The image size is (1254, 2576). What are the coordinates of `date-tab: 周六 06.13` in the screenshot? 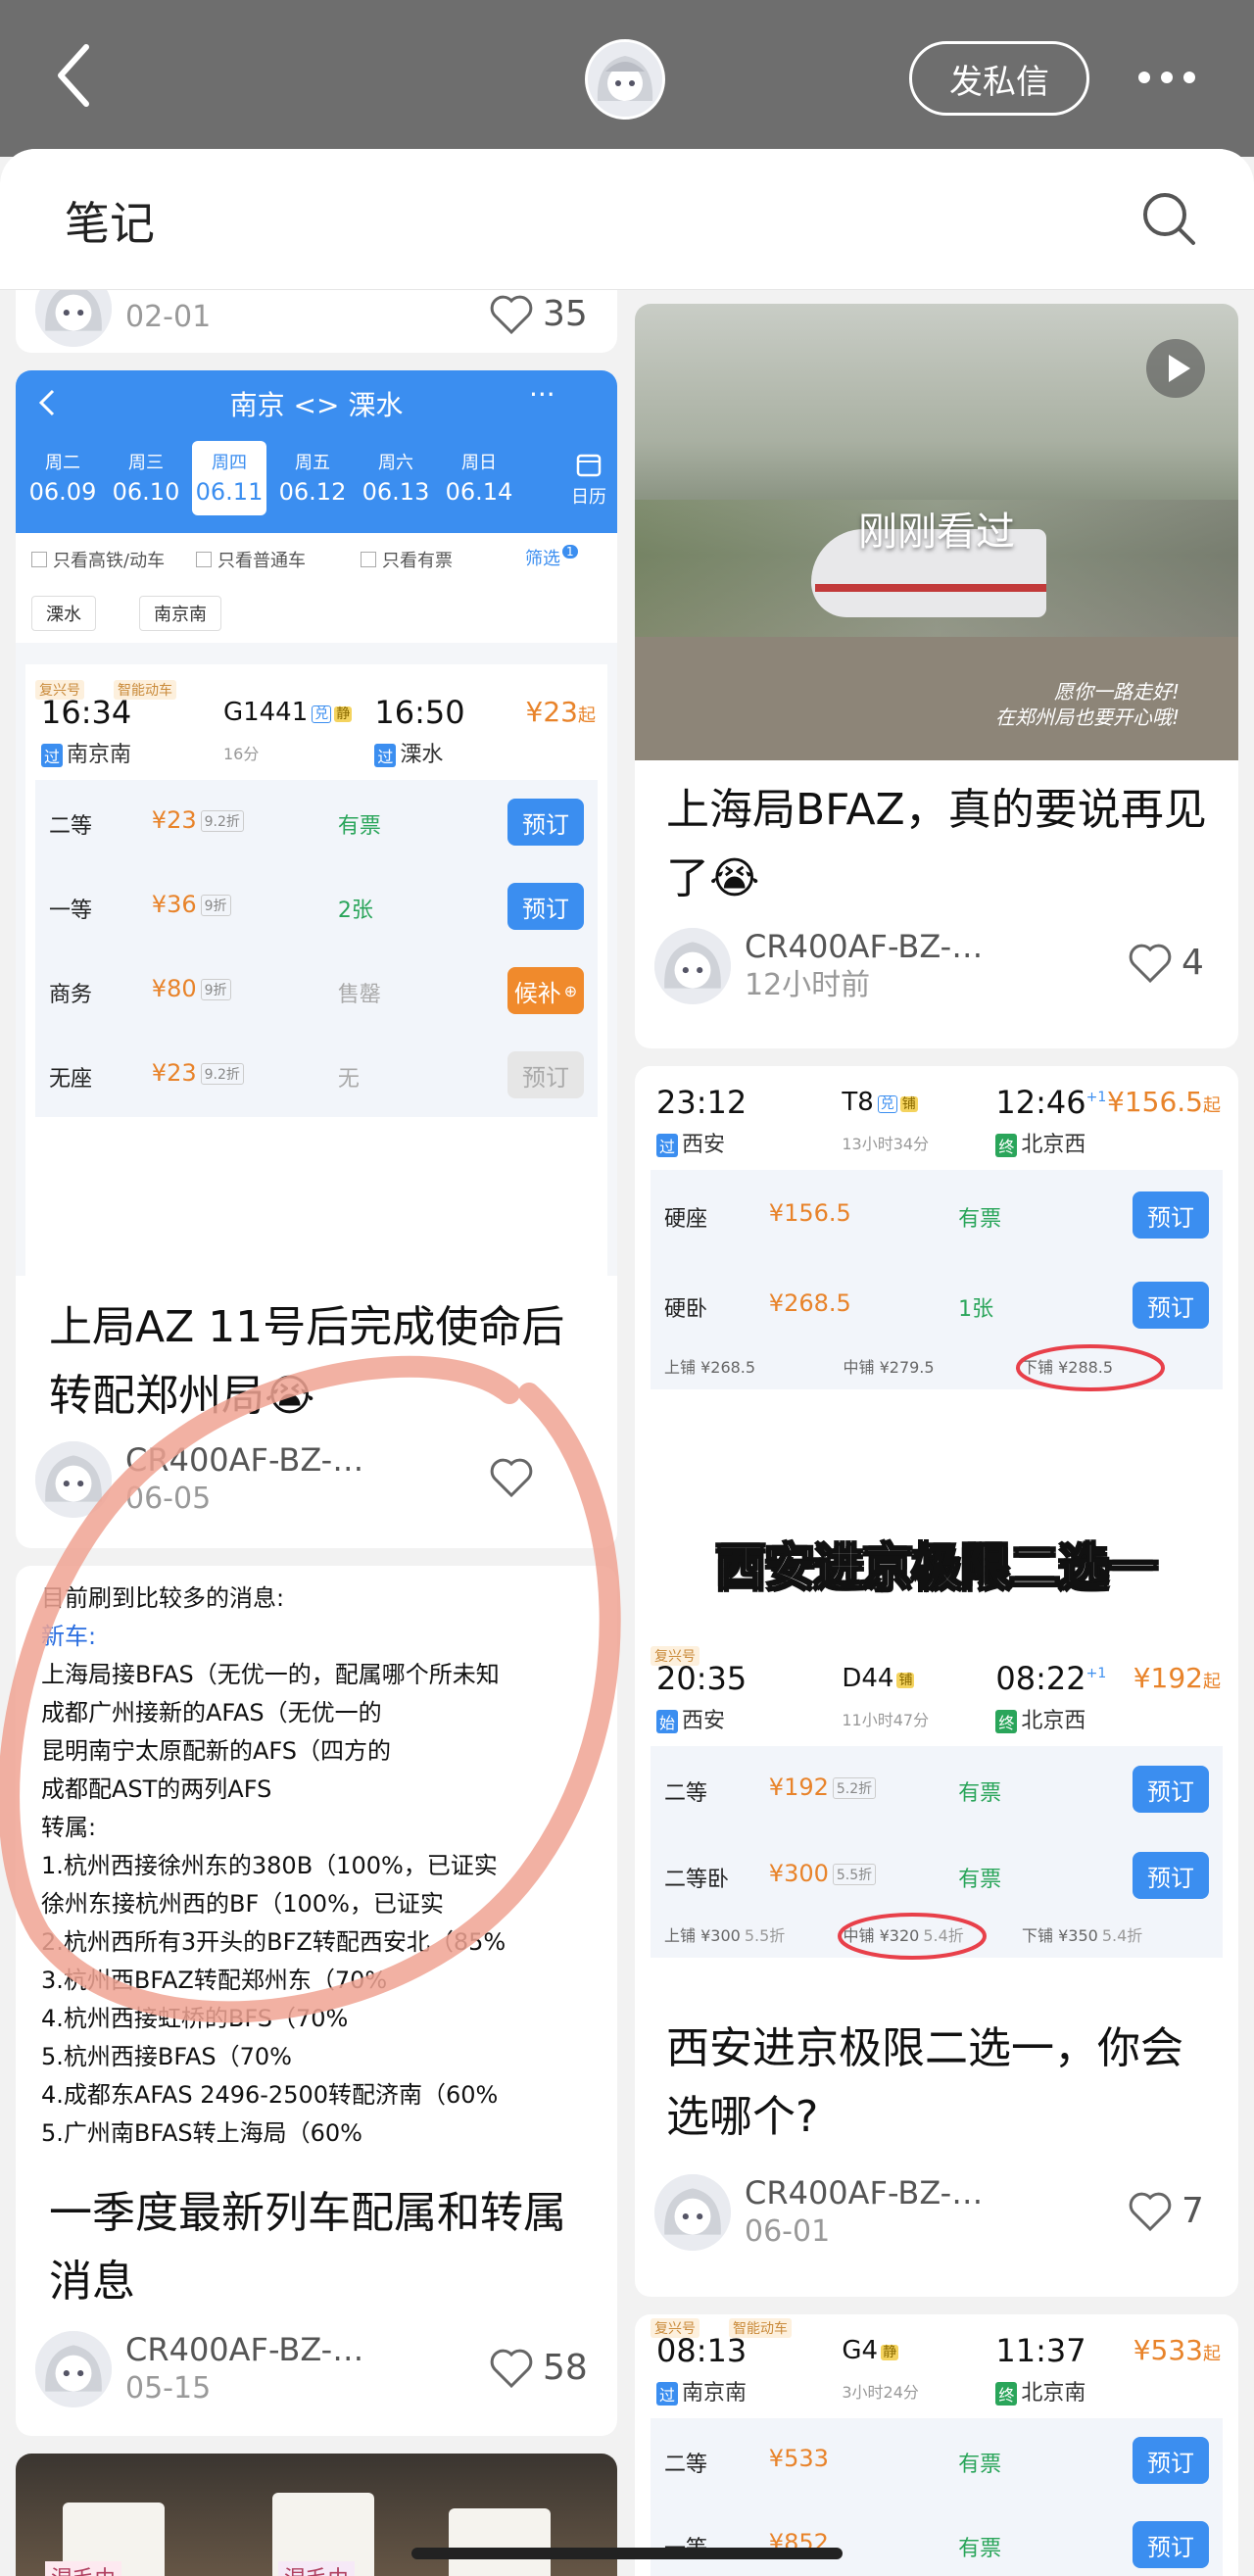 It's located at (396, 478).